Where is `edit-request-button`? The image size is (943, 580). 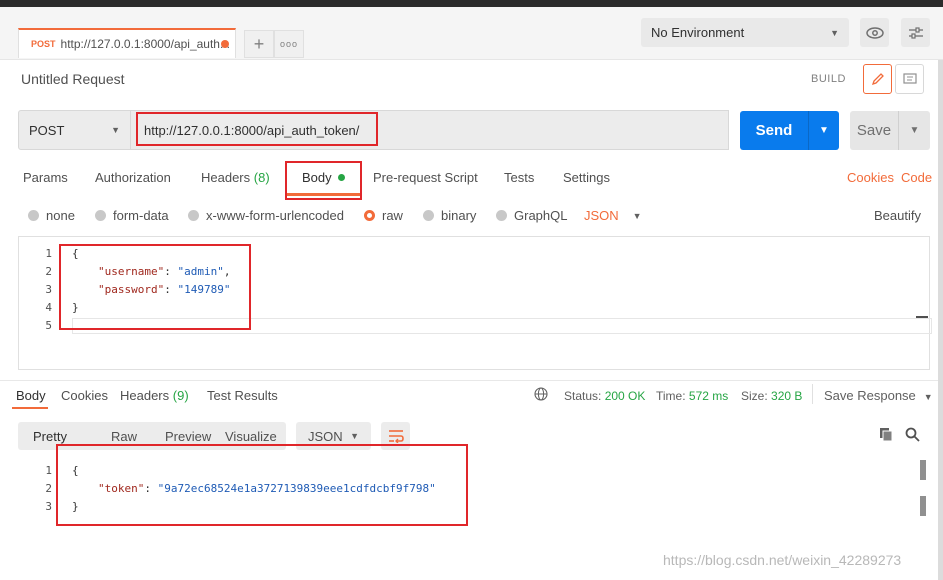 edit-request-button is located at coordinates (877, 79).